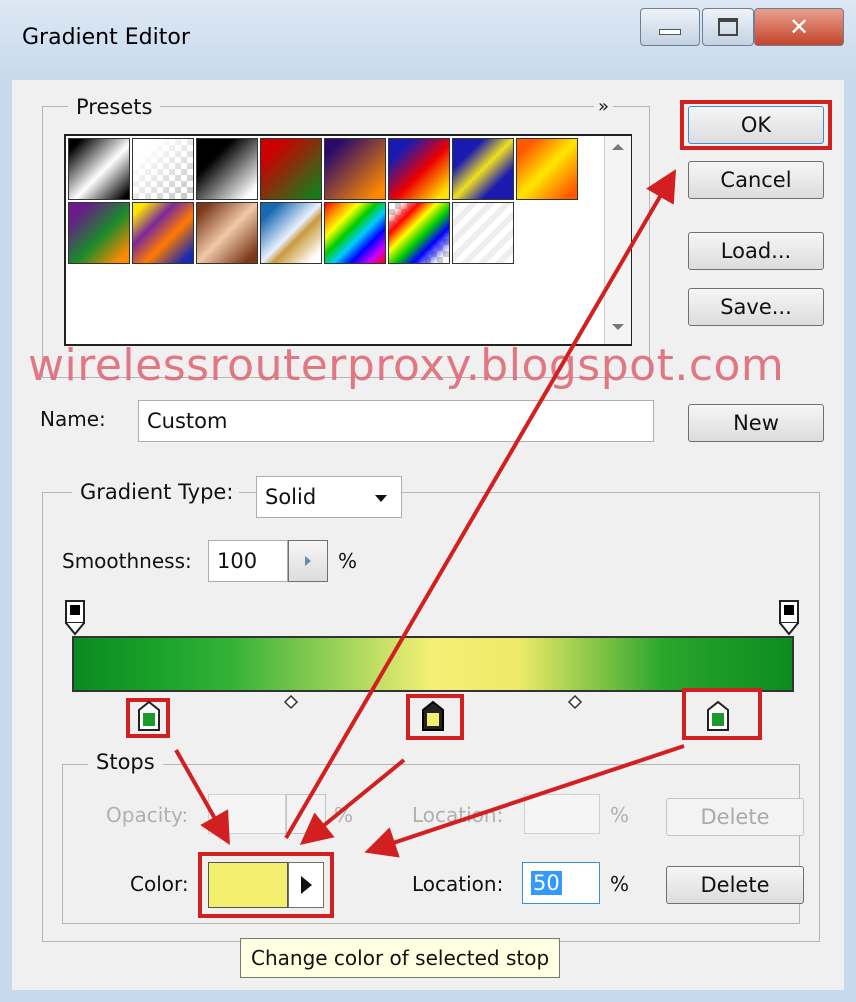  I want to click on color-location-label: Location:, so click(458, 884).